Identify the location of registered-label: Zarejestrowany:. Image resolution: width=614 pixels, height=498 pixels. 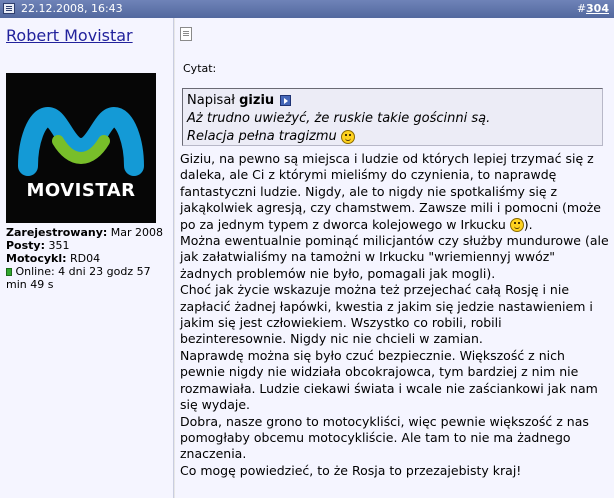
(57, 232).